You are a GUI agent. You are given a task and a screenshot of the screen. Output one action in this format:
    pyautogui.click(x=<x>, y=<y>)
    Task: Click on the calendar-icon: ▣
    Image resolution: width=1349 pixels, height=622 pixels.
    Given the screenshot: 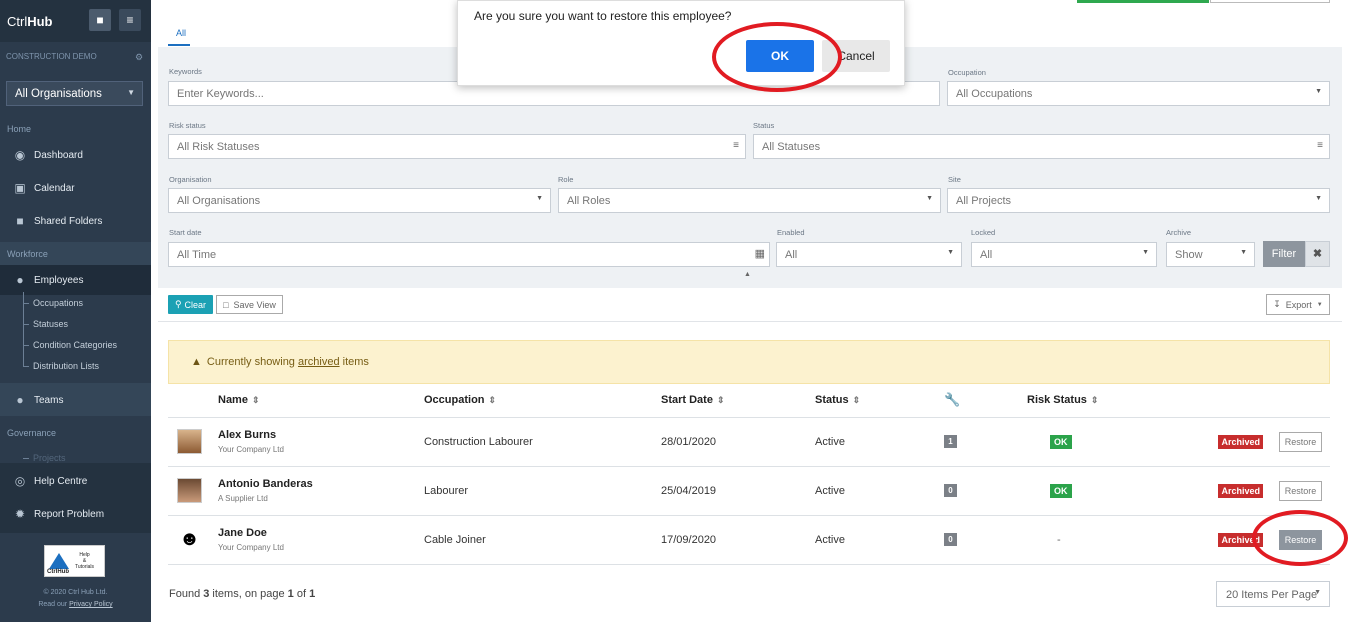 What is the action you would take?
    pyautogui.click(x=20, y=188)
    